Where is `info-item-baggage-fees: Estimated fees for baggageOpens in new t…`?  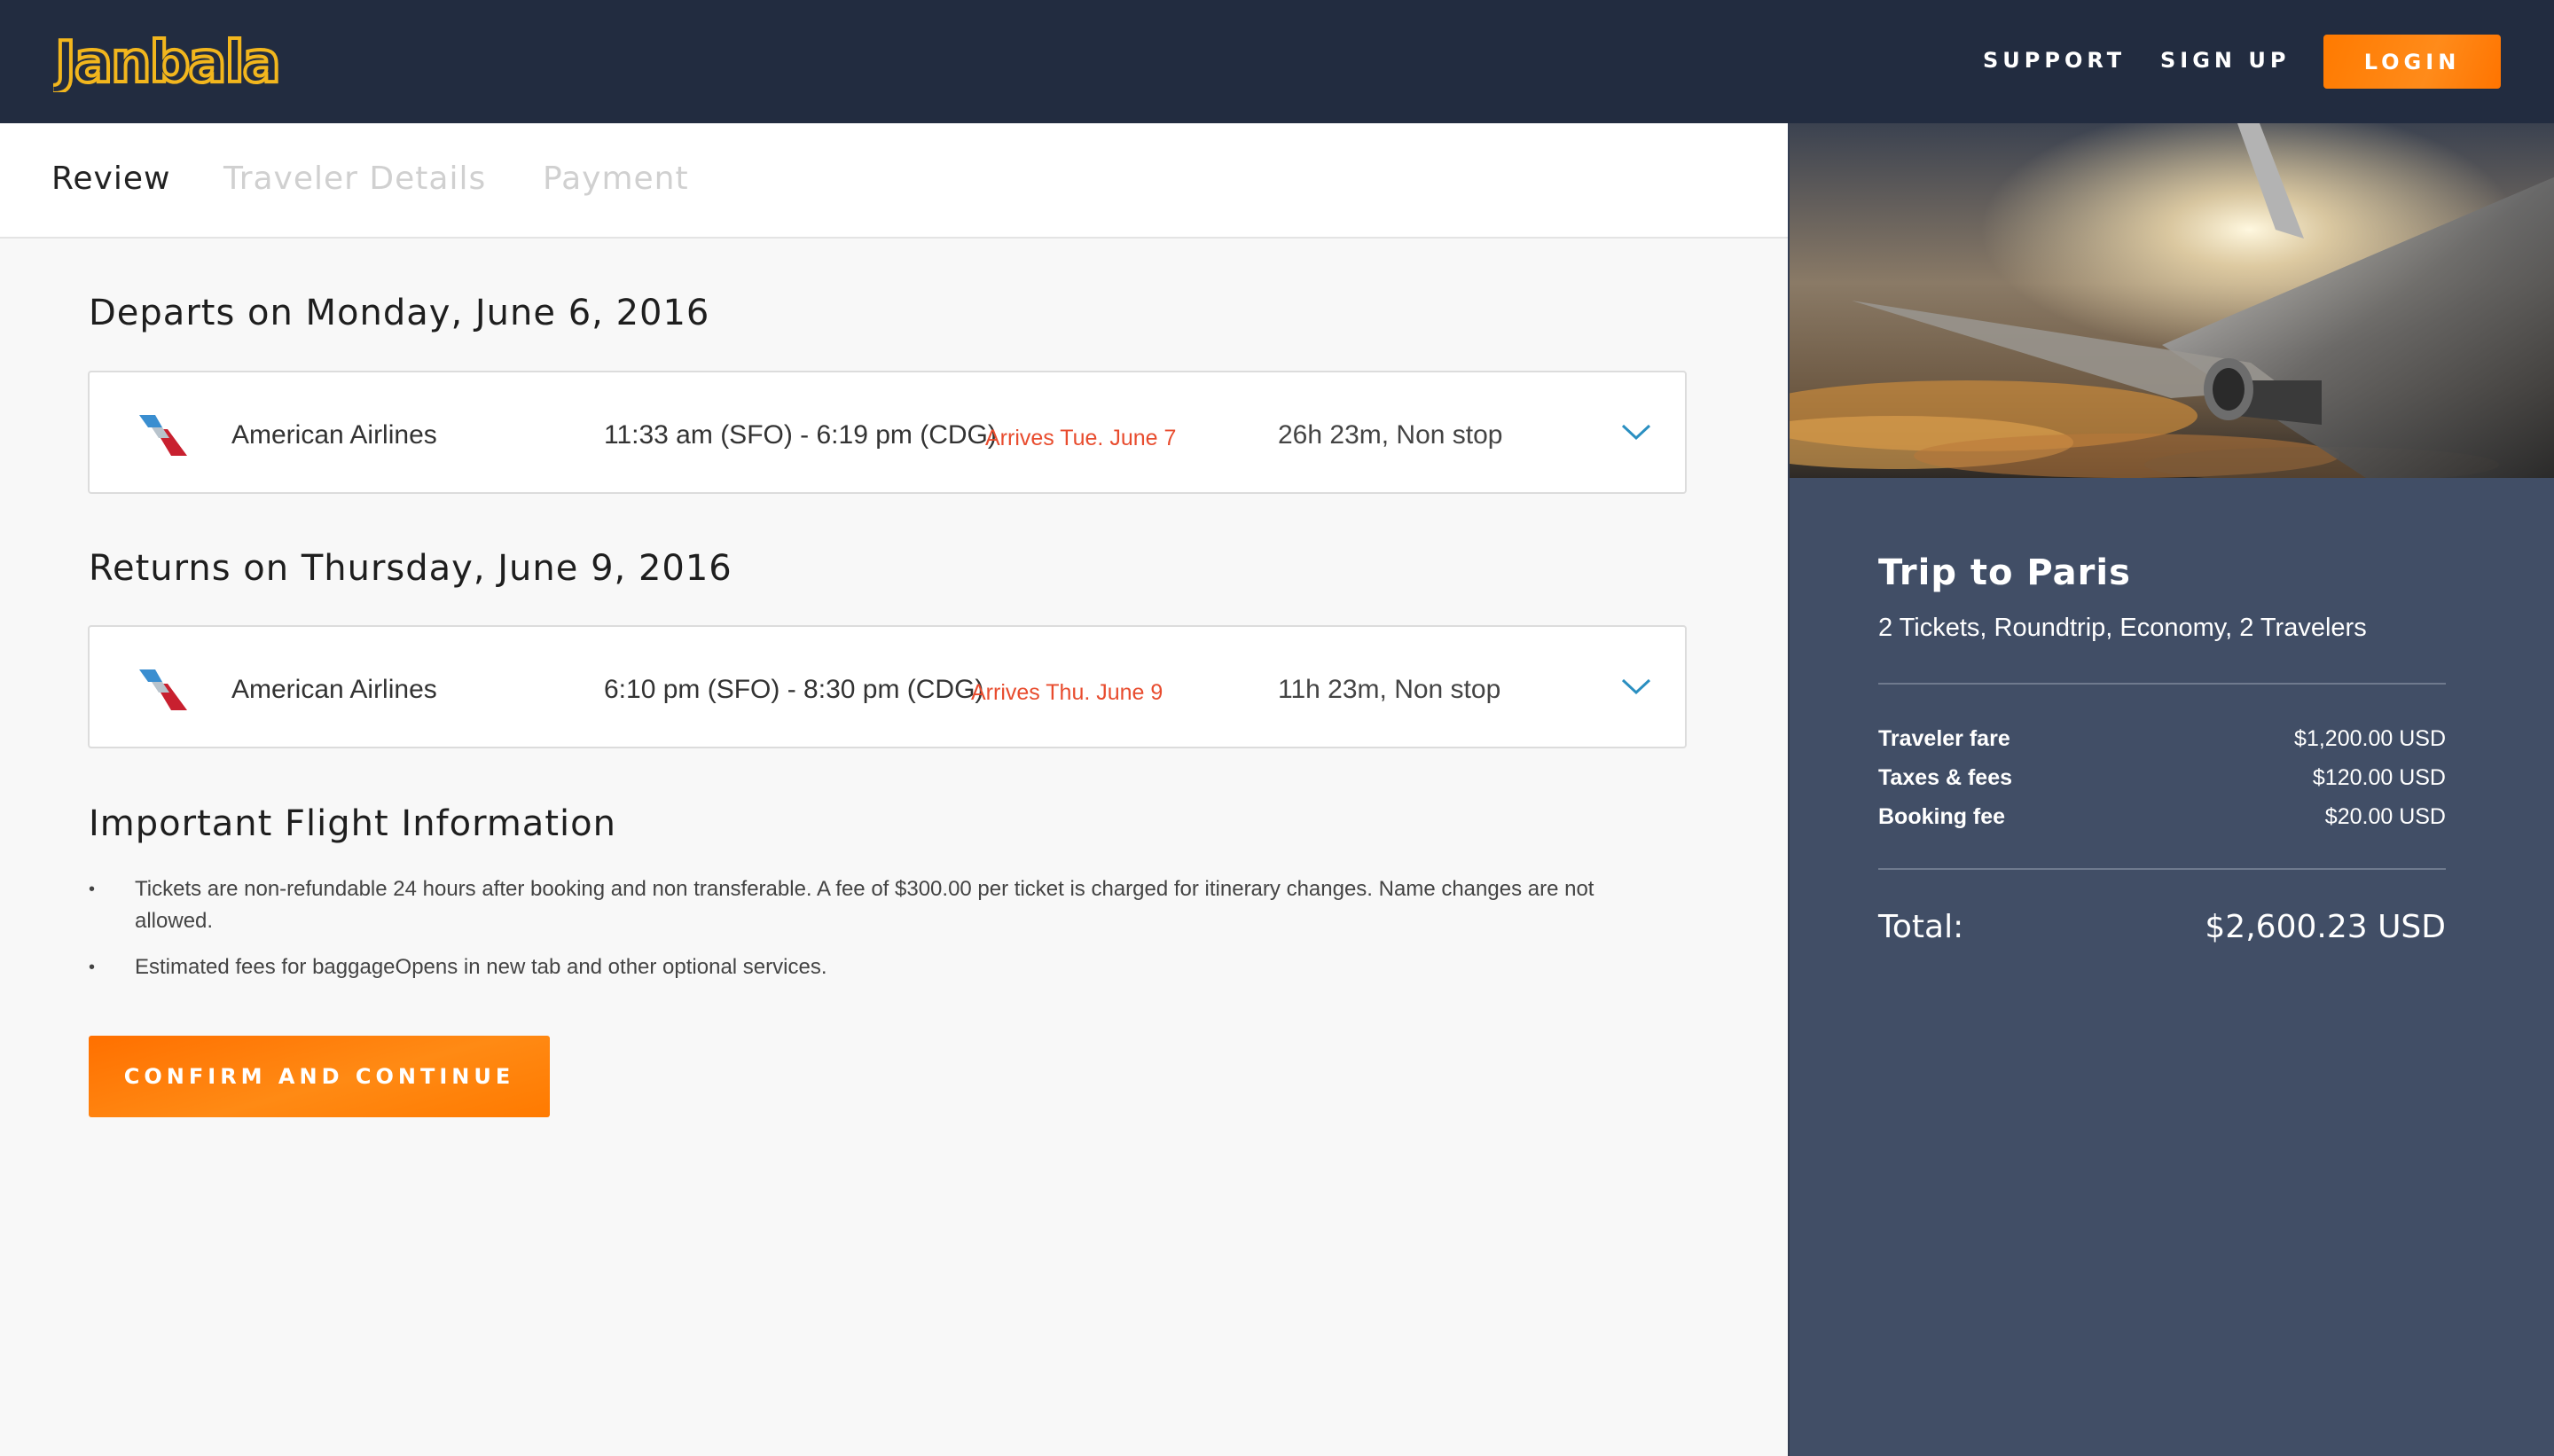 info-item-baggage-fees: Estimated fees for baggageOpens in new t… is located at coordinates (869, 967).